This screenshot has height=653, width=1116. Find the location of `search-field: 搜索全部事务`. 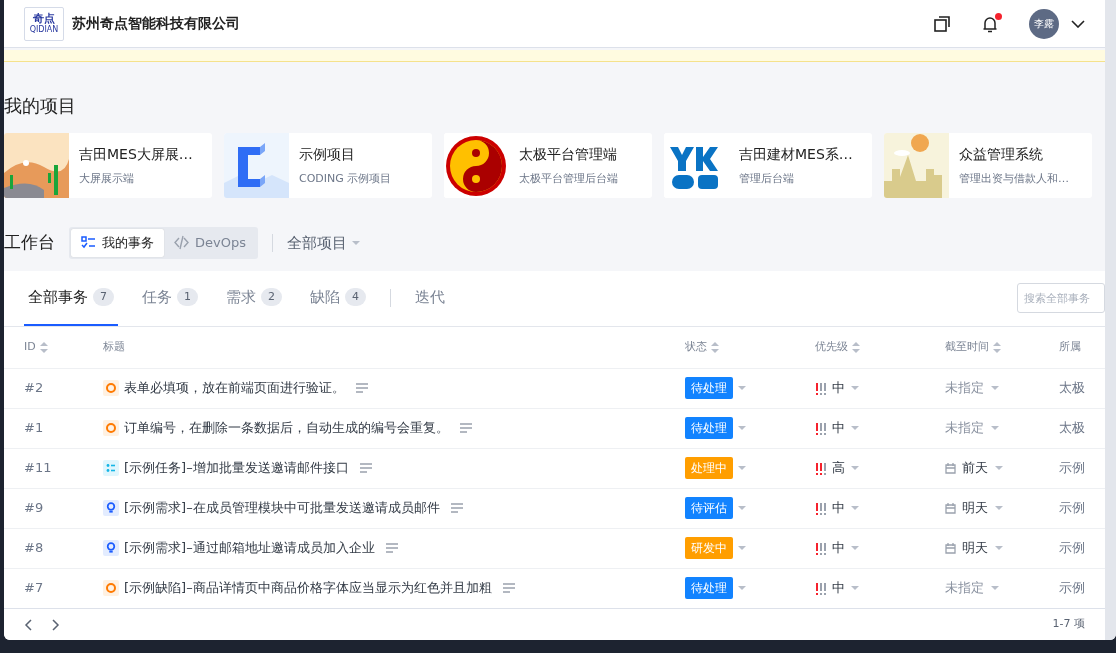

search-field: 搜索全部事务 is located at coordinates (1061, 298).